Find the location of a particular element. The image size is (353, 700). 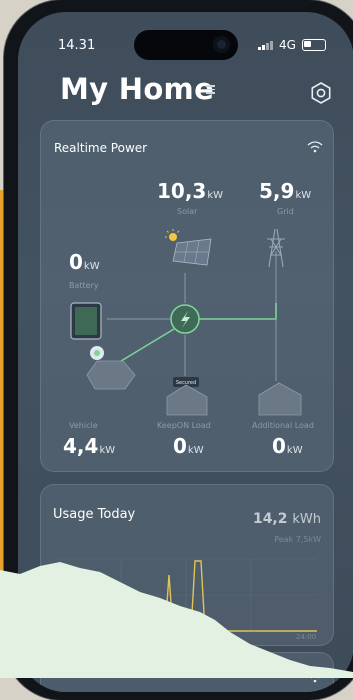

gear-icon is located at coordinates (321, 93).